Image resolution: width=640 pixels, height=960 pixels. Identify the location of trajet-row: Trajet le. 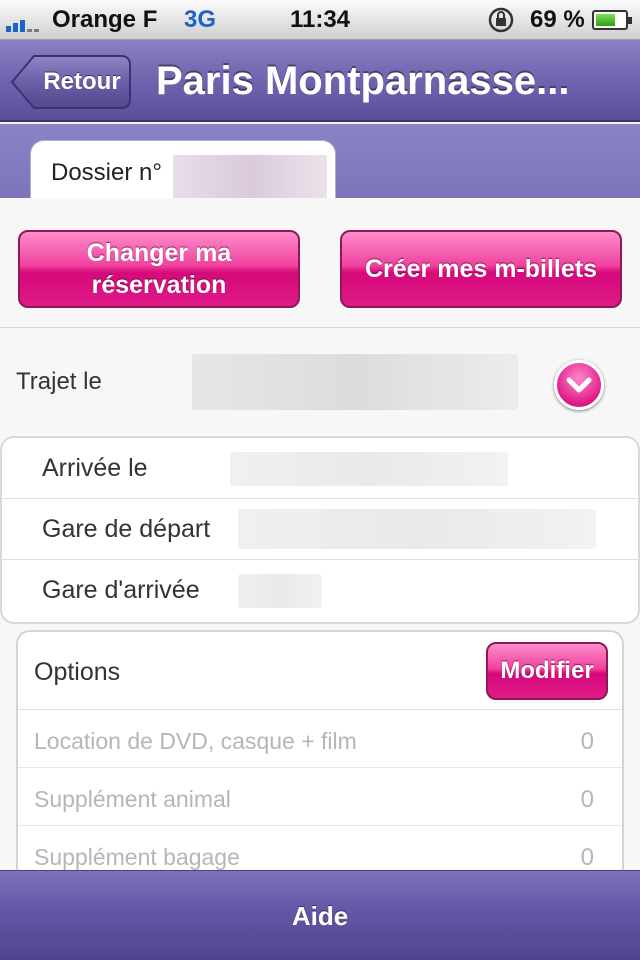
(320, 383).